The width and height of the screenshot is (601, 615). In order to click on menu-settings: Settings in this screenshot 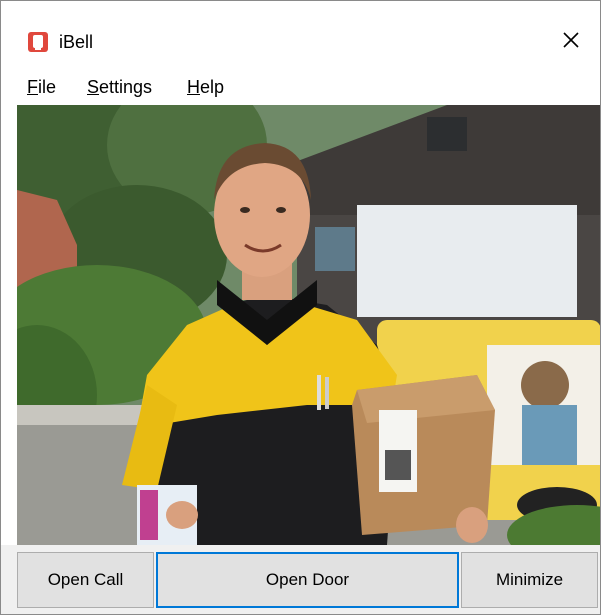, I will do `click(119, 87)`.